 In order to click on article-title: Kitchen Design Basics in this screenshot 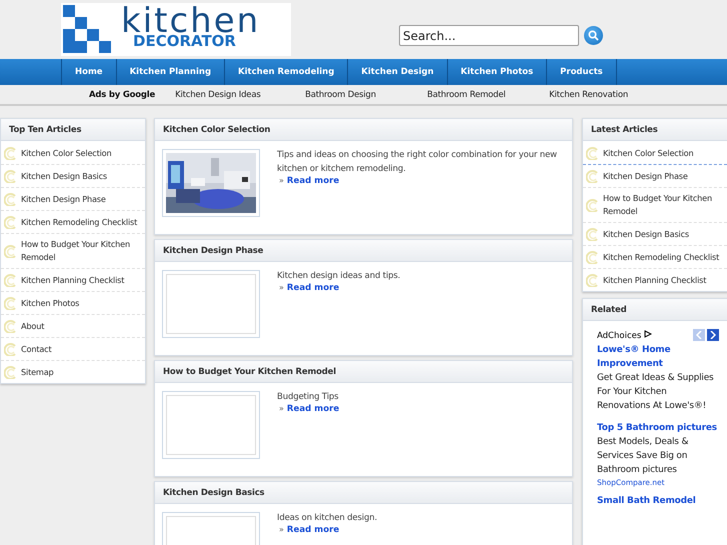, I will do `click(363, 493)`.